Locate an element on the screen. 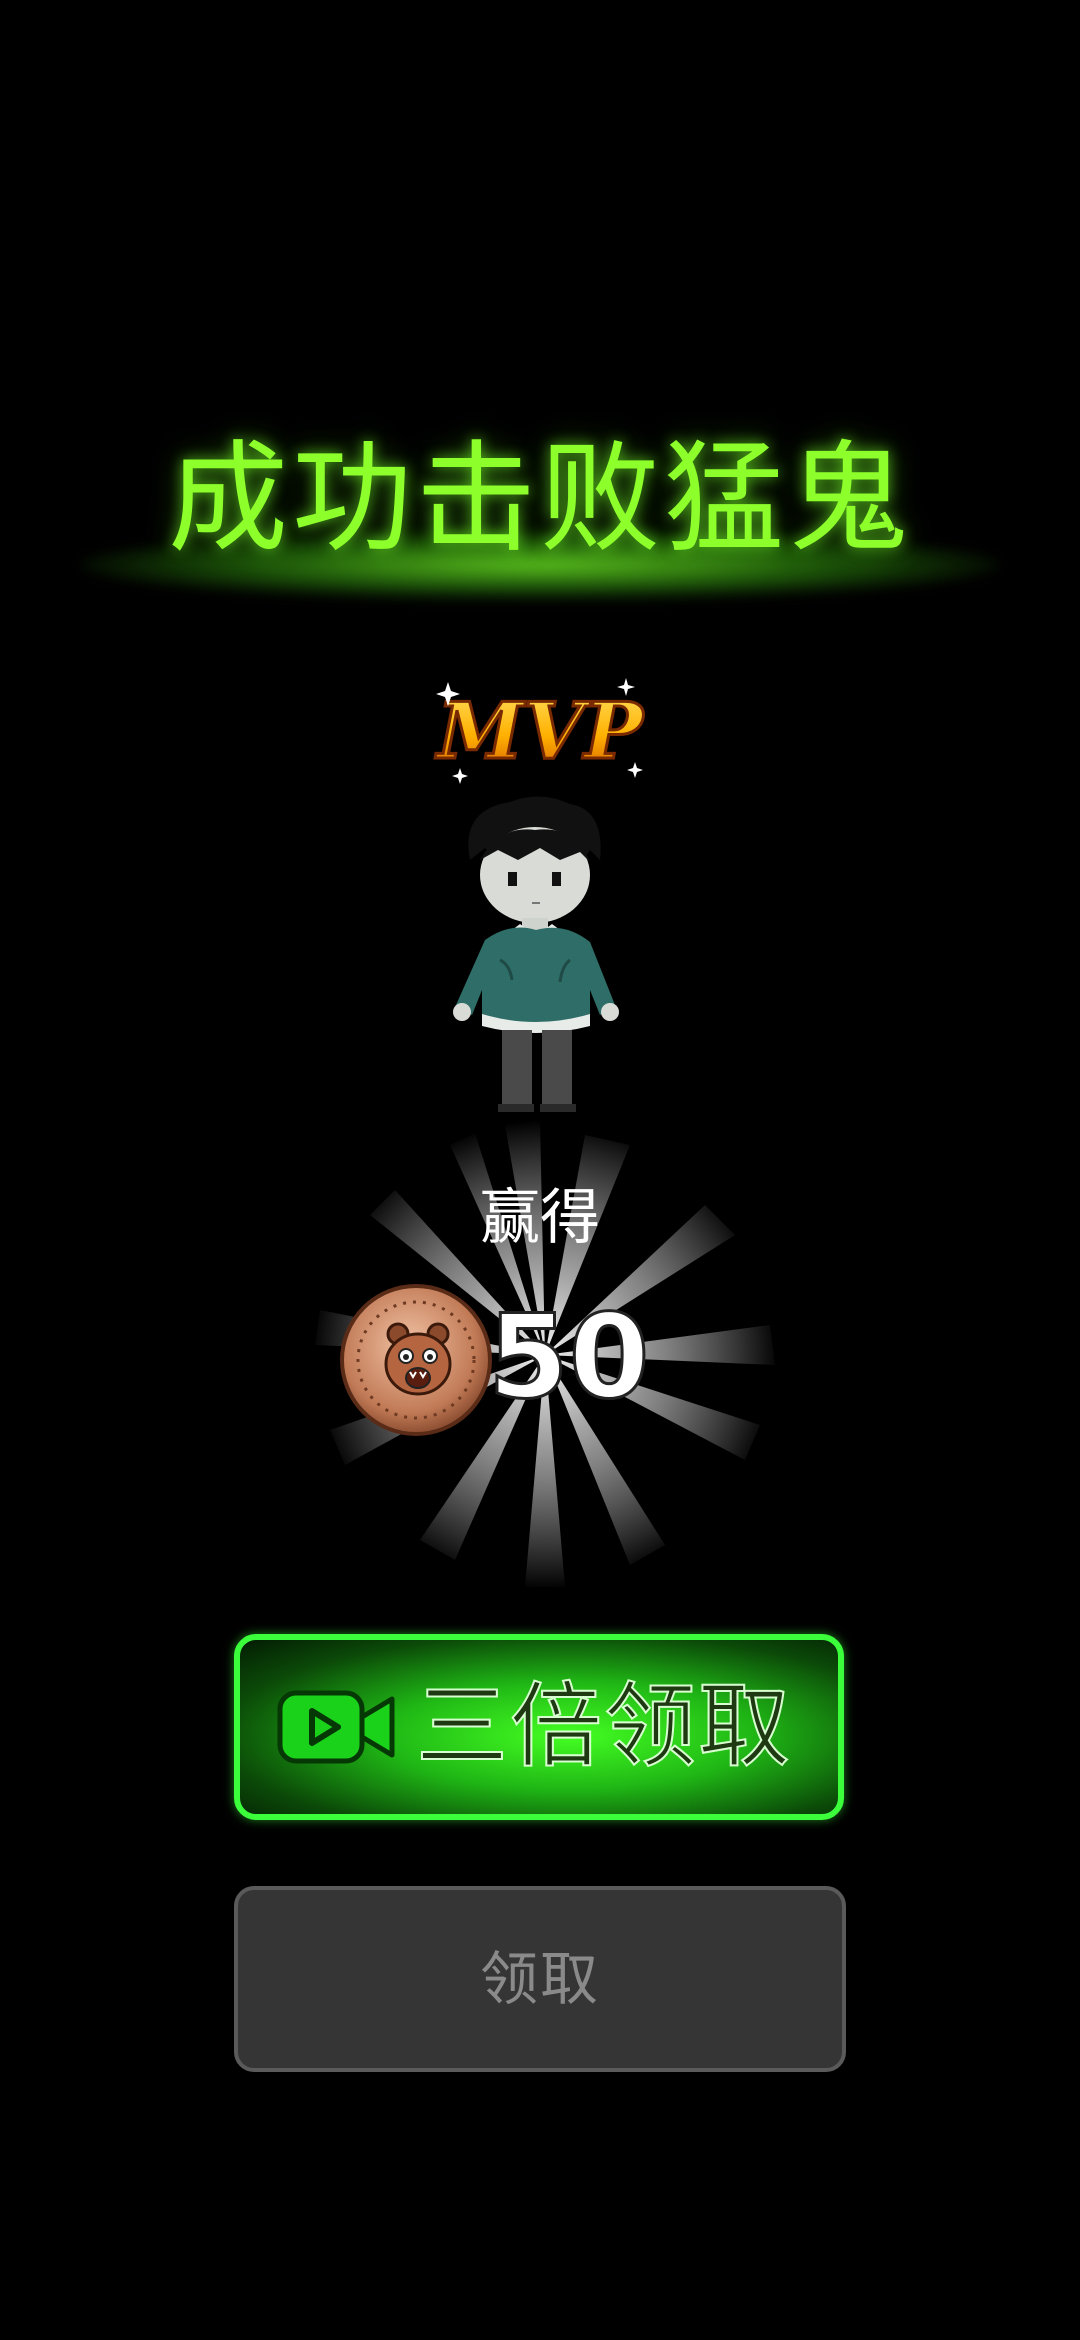 This screenshot has width=1080, height=2340. claim-button: 领取 is located at coordinates (540, 1979).